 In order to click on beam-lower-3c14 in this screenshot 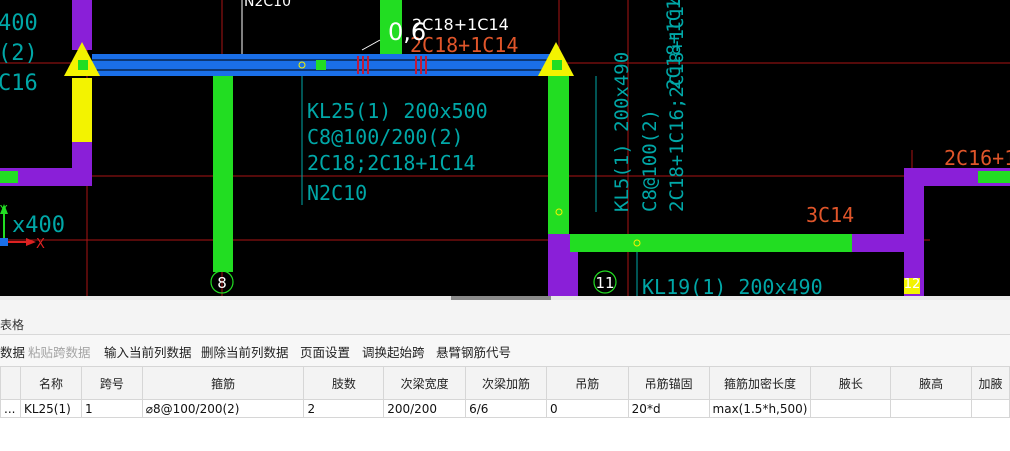, I will do `click(711, 243)`.